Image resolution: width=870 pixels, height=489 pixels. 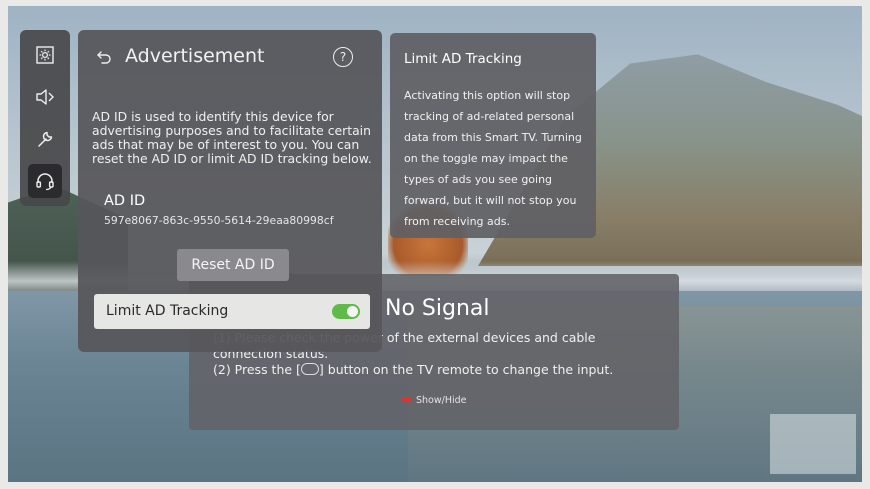 What do you see at coordinates (343, 57) in the screenshot?
I see `help-icon: ?` at bounding box center [343, 57].